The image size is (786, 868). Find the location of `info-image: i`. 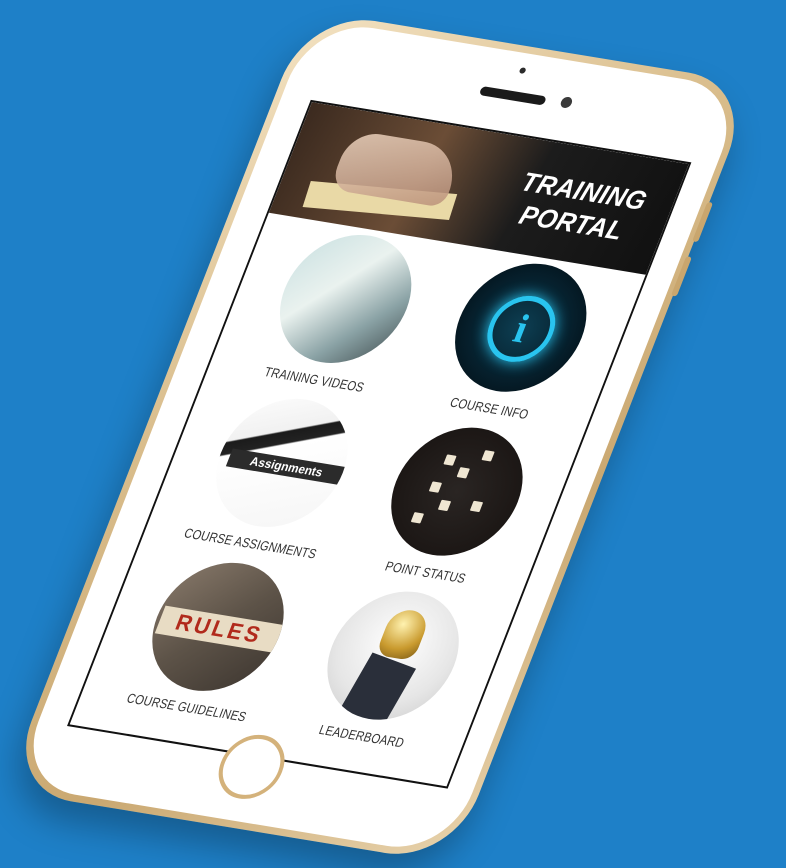

info-image: i is located at coordinates (521, 327).